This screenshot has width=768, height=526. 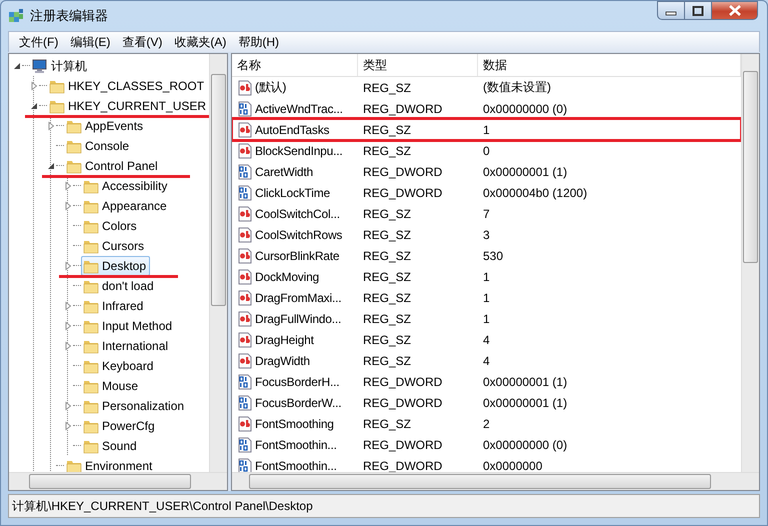 I want to click on value-data: 530, so click(x=493, y=255).